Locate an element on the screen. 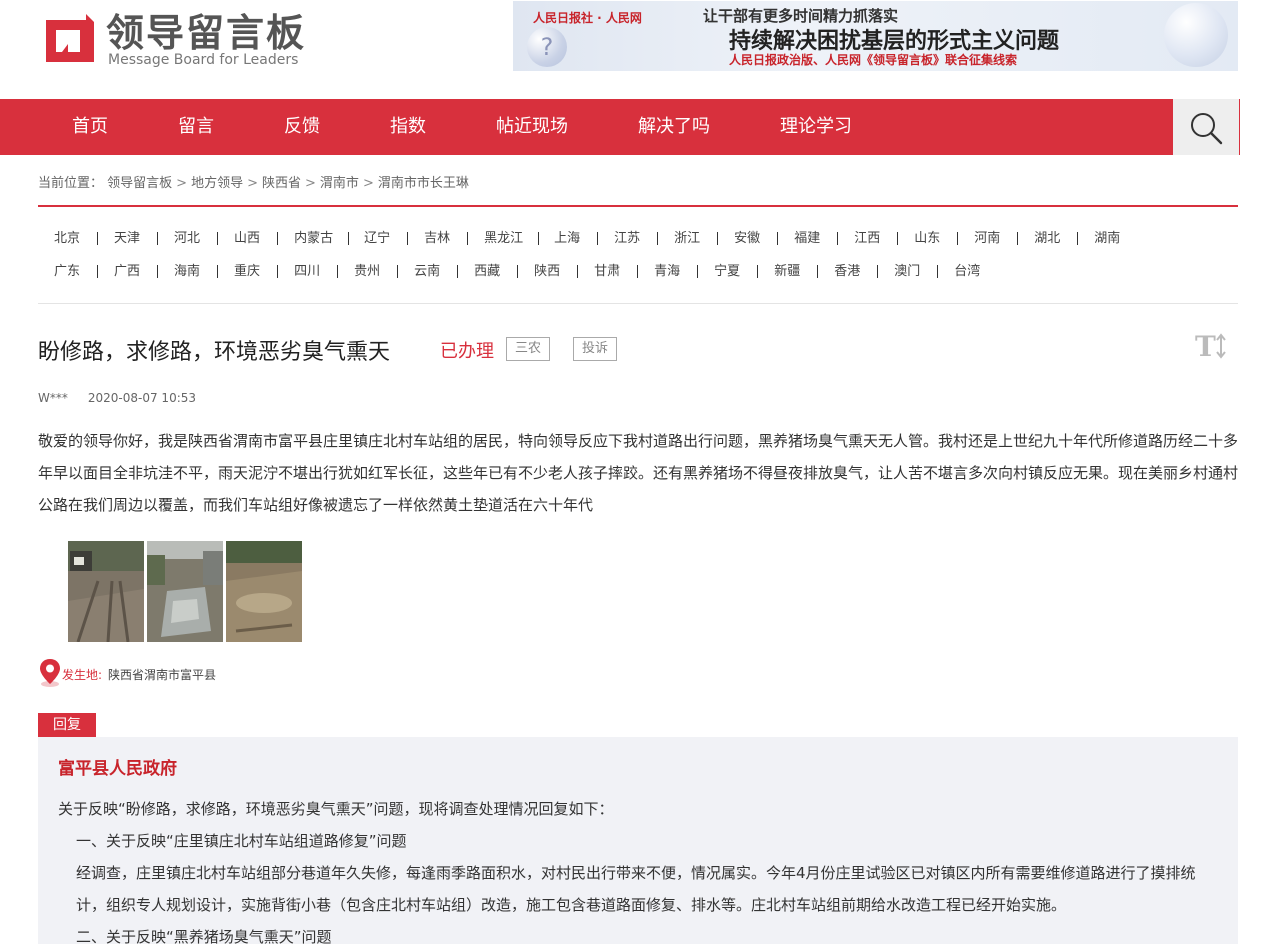 Image resolution: width=1264 pixels, height=944 pixels. province-link: 陕西 is located at coordinates (547, 272).